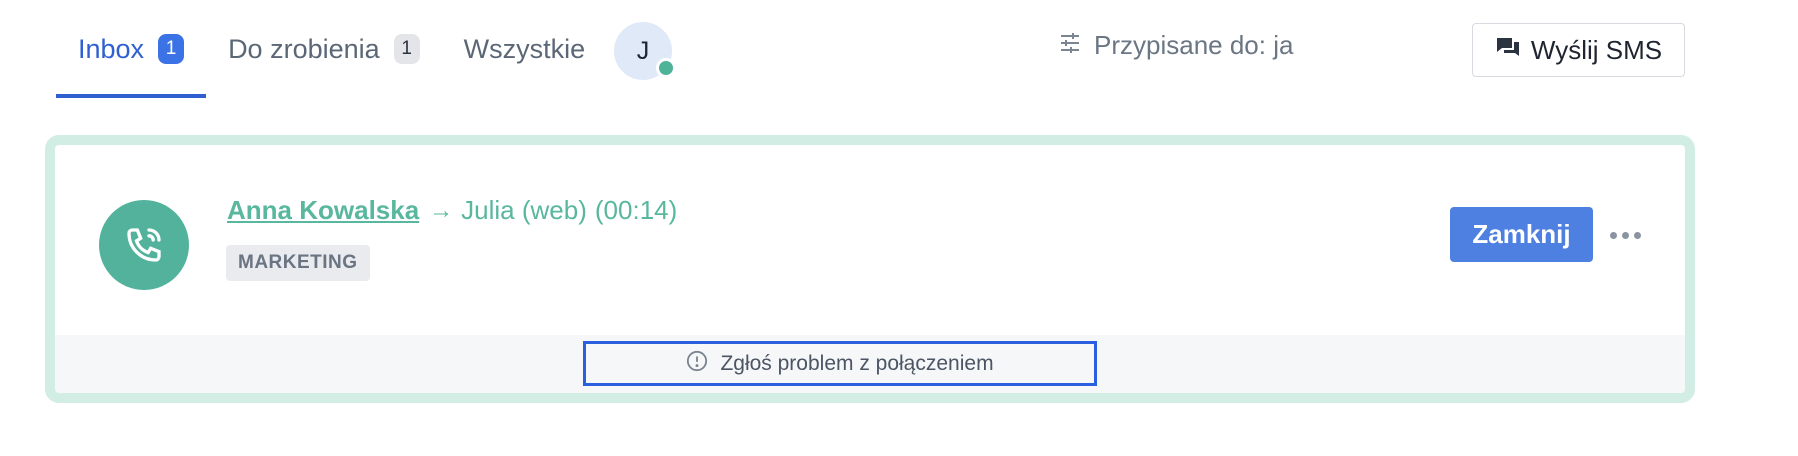  What do you see at coordinates (1070, 45) in the screenshot?
I see `sliders-icon` at bounding box center [1070, 45].